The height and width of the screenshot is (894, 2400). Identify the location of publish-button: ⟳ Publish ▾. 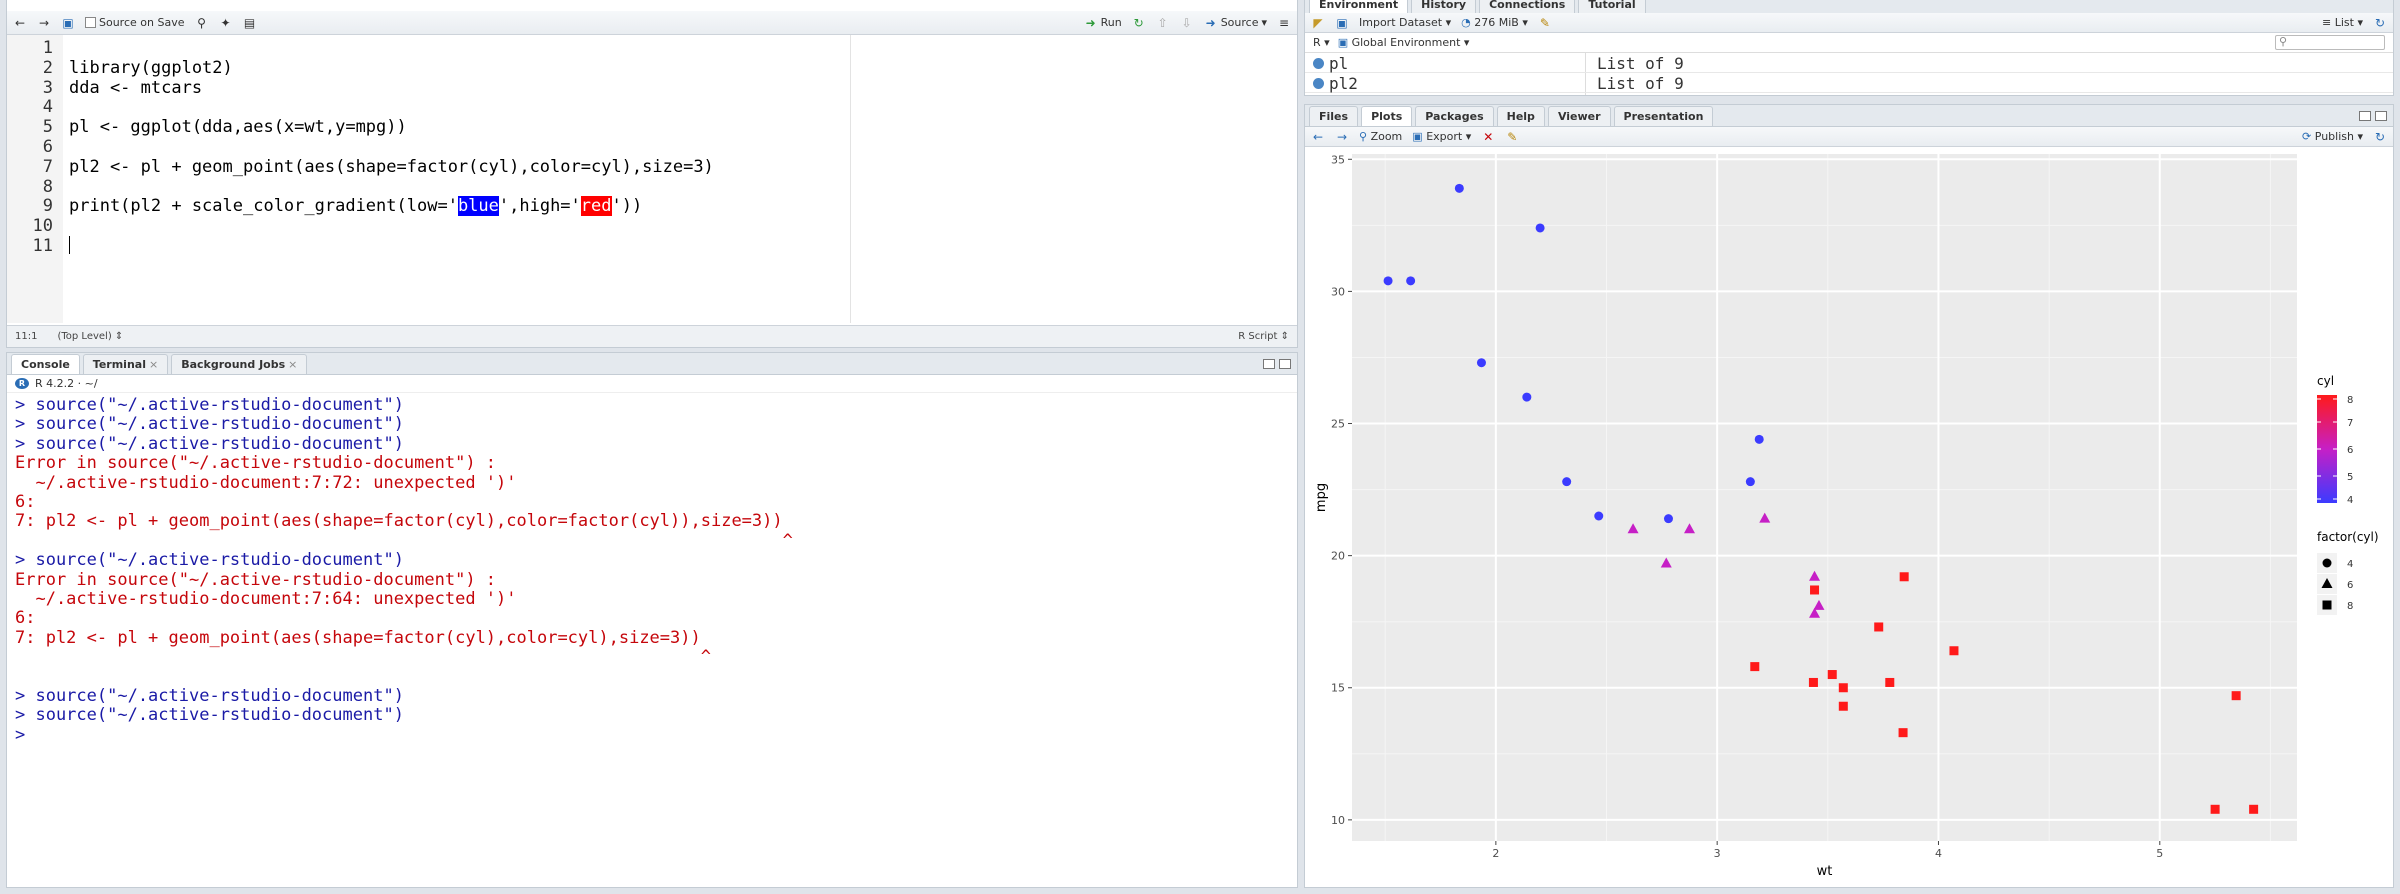
(2332, 136).